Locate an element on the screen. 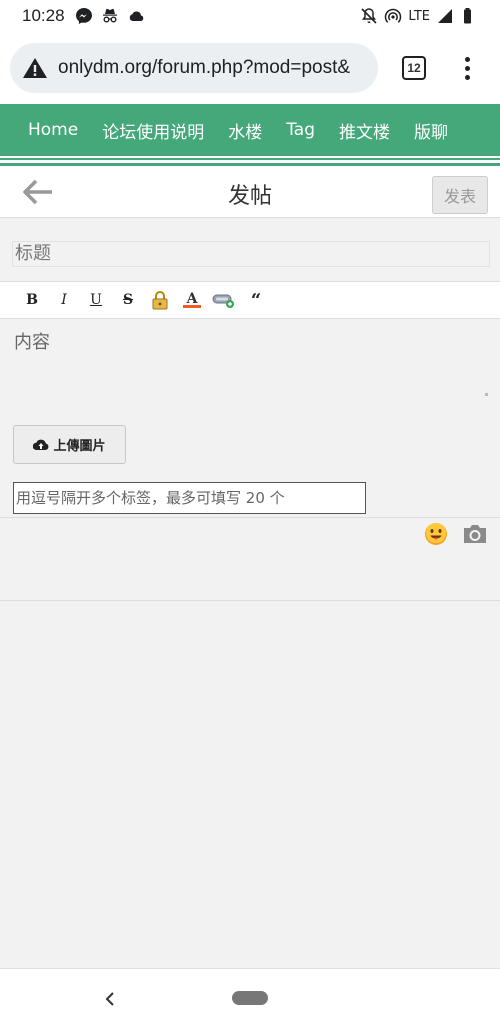 Image resolution: width=500 pixels, height=1028 pixels. url-bar: onlydm.org/forum.php?mod=post& is located at coordinates (194, 68).